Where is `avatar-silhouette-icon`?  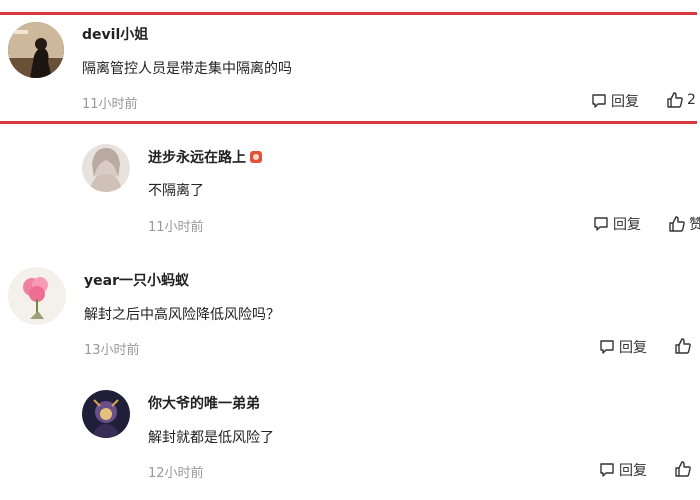
avatar-silhouette-icon is located at coordinates (36, 50).